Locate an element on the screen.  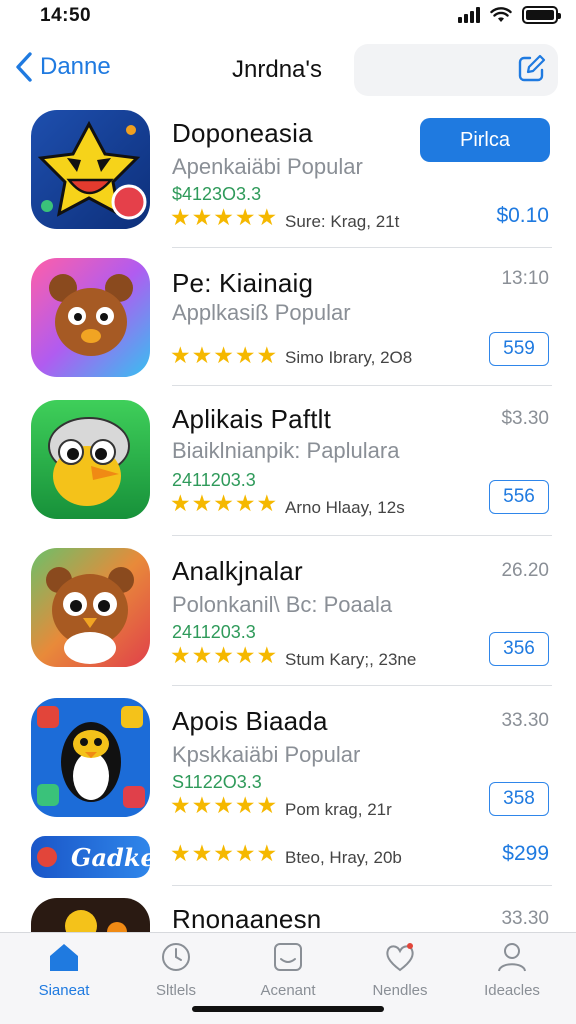
heart-icon is located at coordinates (400, 957).